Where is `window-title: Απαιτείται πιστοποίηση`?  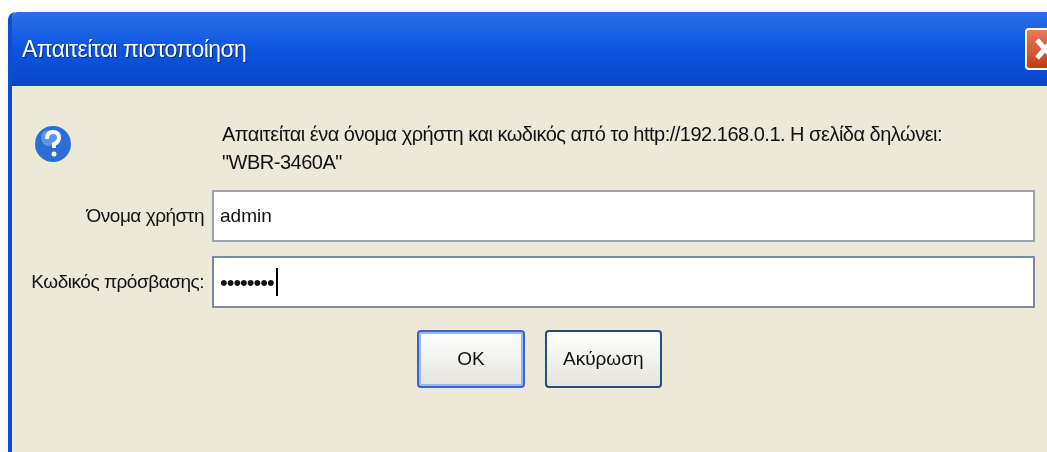 window-title: Απαιτείται πιστοποίηση is located at coordinates (134, 49).